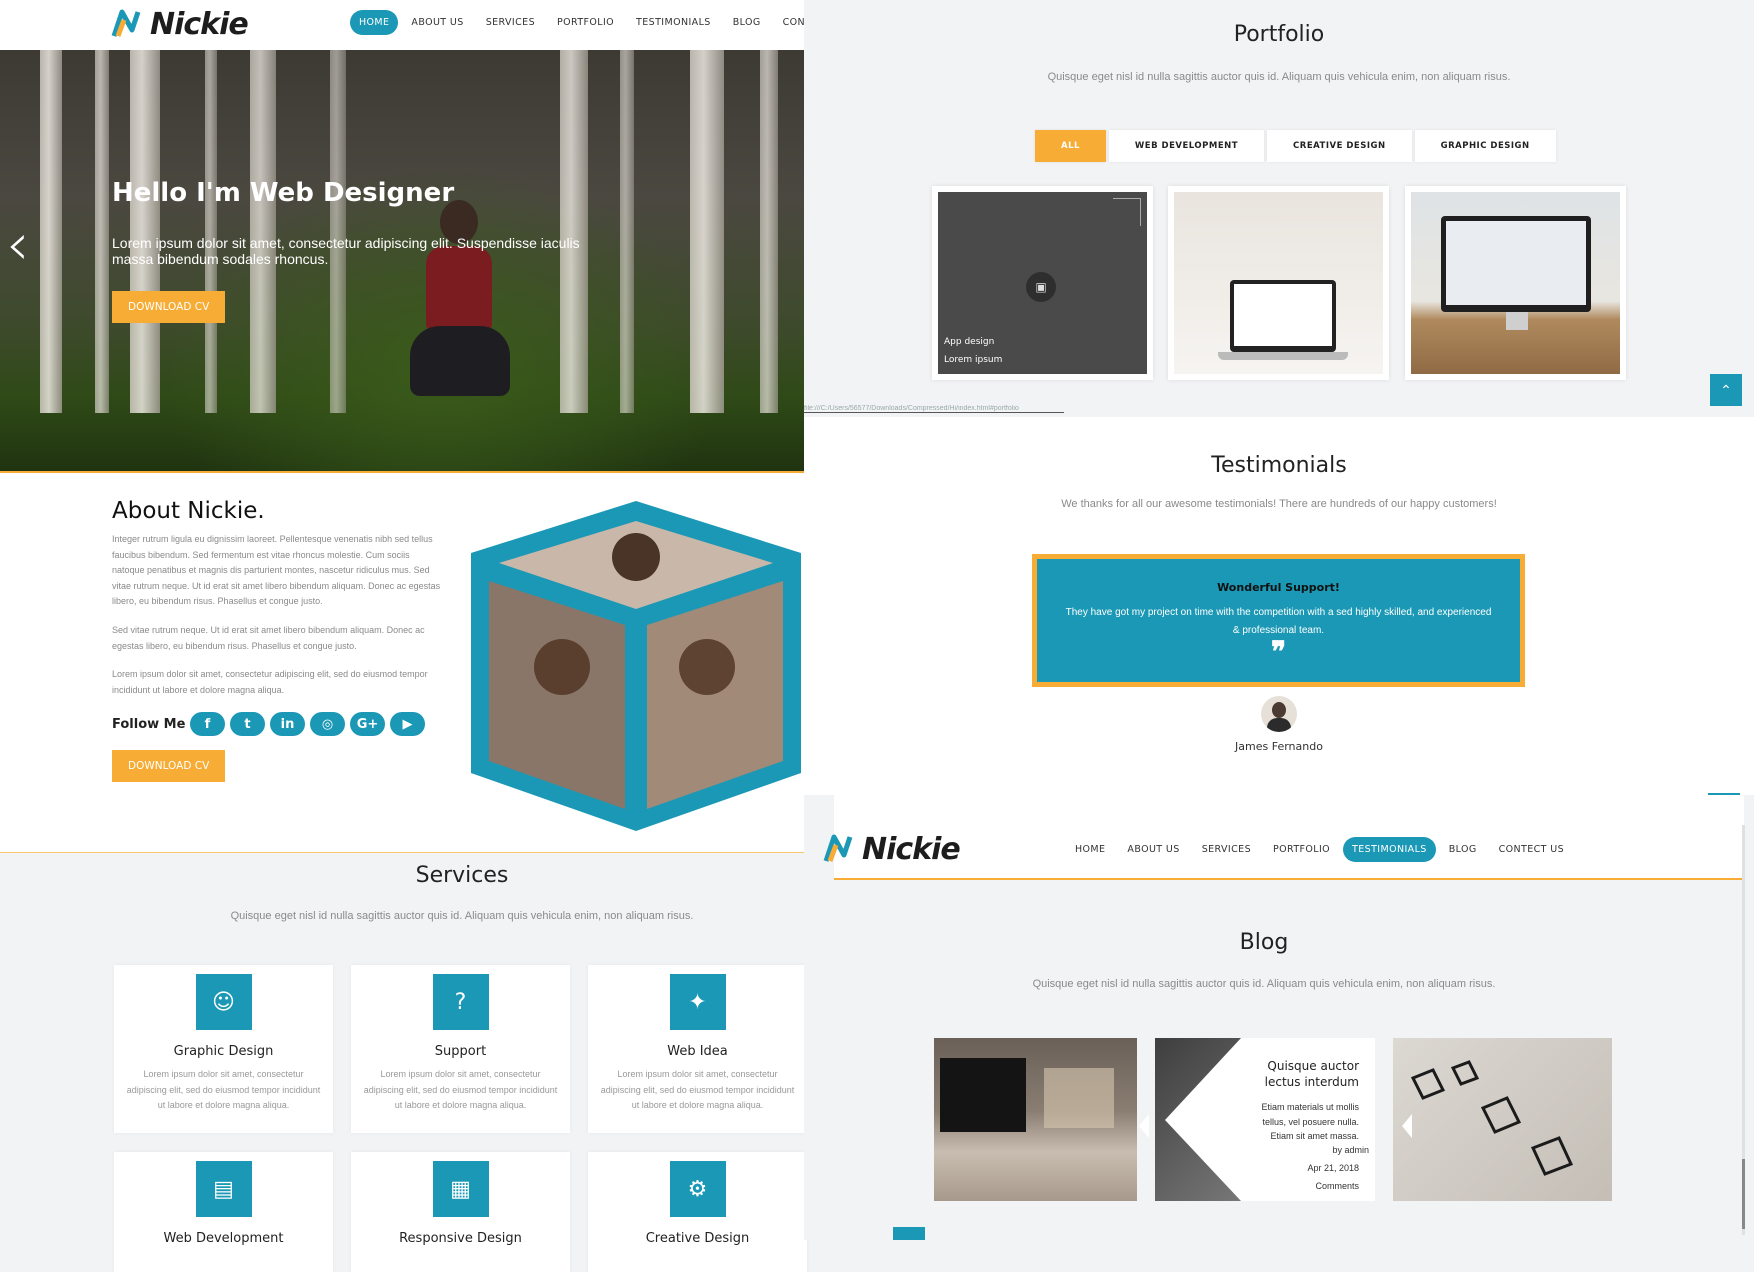 This screenshot has height=1272, width=1754. Describe the element at coordinates (460, 1238) in the screenshot. I see `service-title: Responsive Design` at that location.